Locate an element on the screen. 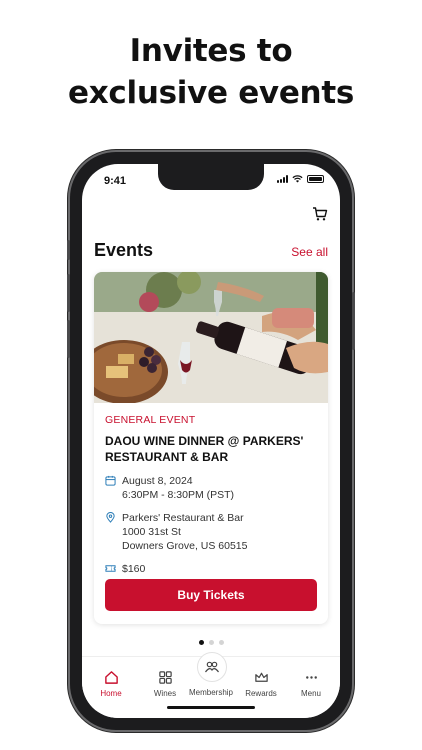 Image resolution: width=422 pixels, height=750 pixels. tab-wines-label: Wines is located at coordinates (165, 693).